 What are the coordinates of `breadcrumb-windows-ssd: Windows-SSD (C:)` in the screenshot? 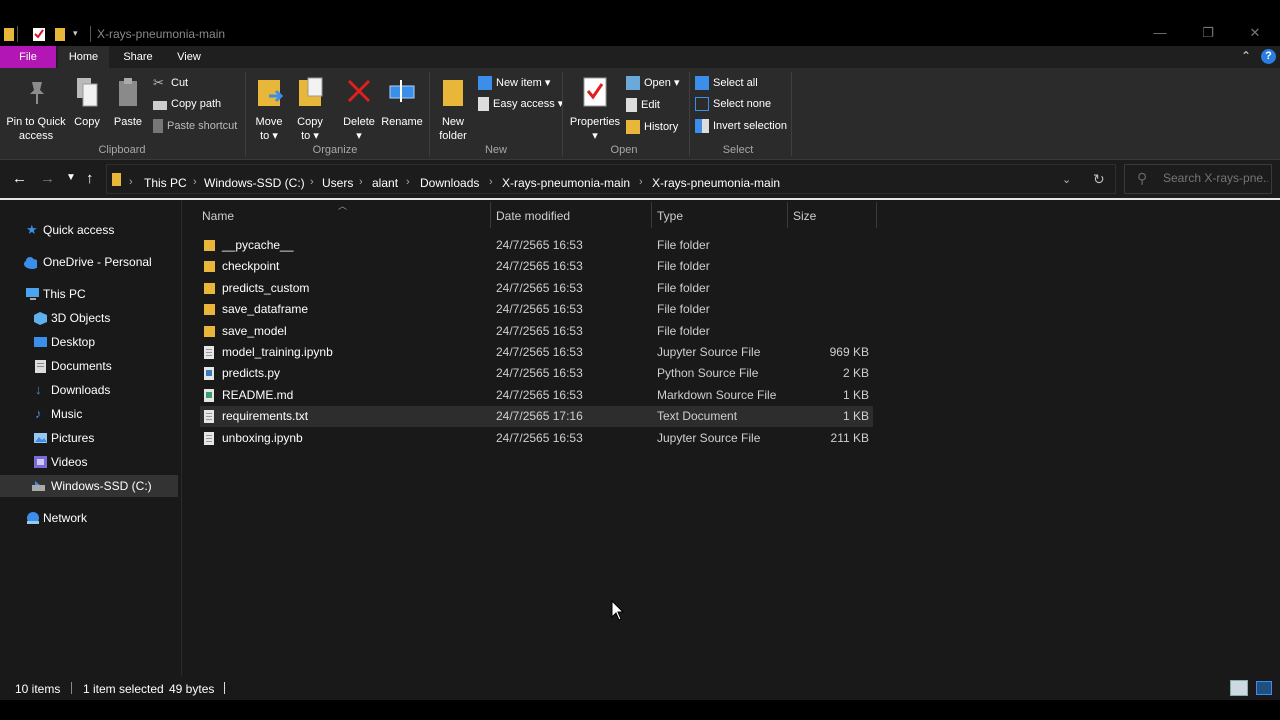 It's located at (254, 183).